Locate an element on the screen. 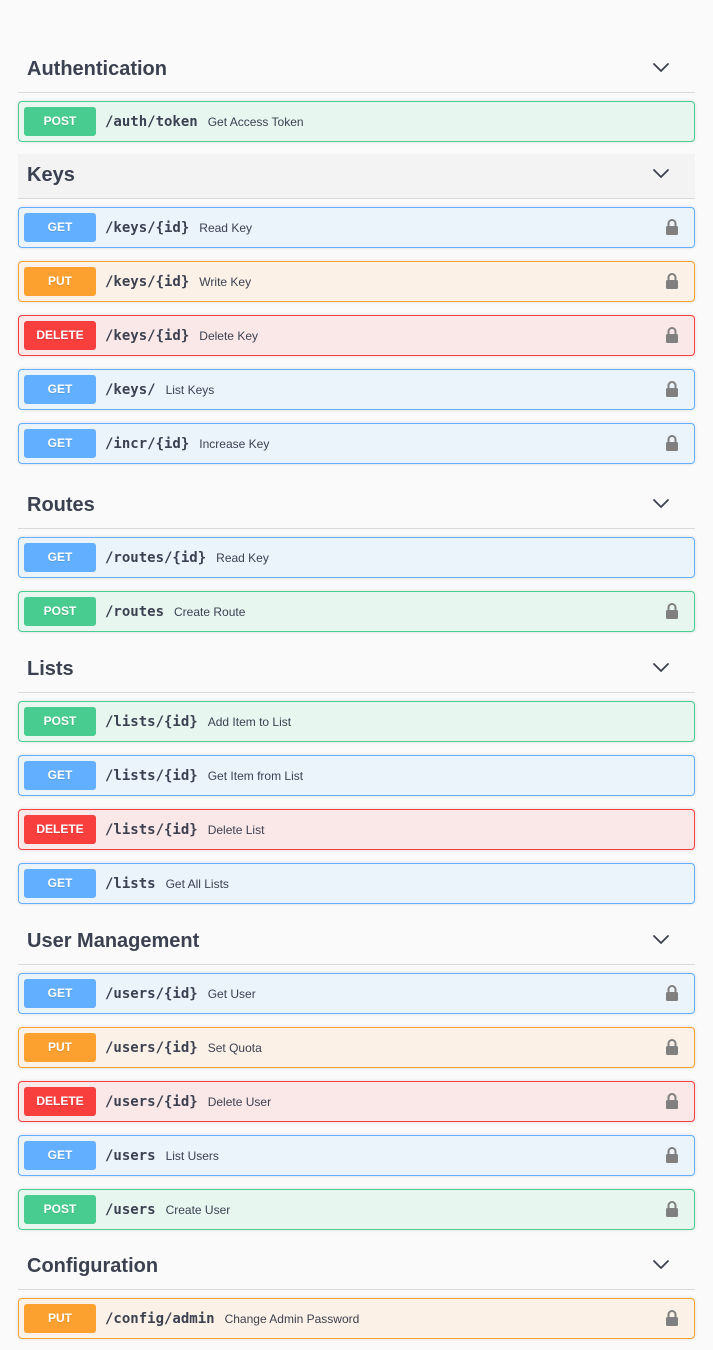  operation-row: GET/incr/{id} Increase Key is located at coordinates (356, 443).